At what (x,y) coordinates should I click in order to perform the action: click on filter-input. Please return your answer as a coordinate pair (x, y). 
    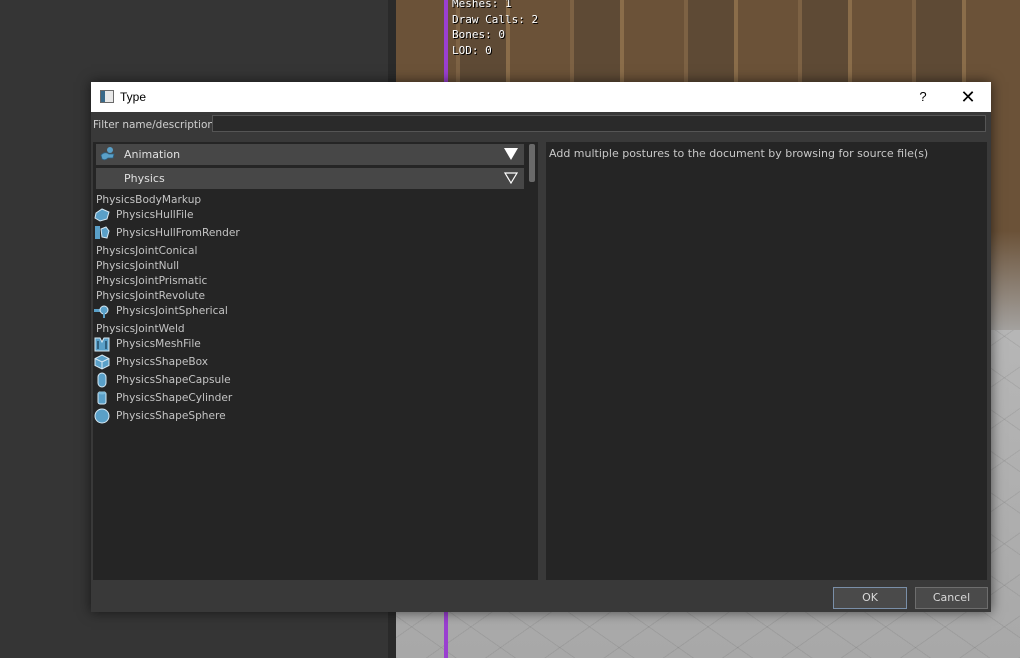
    Looking at the image, I should click on (599, 123).